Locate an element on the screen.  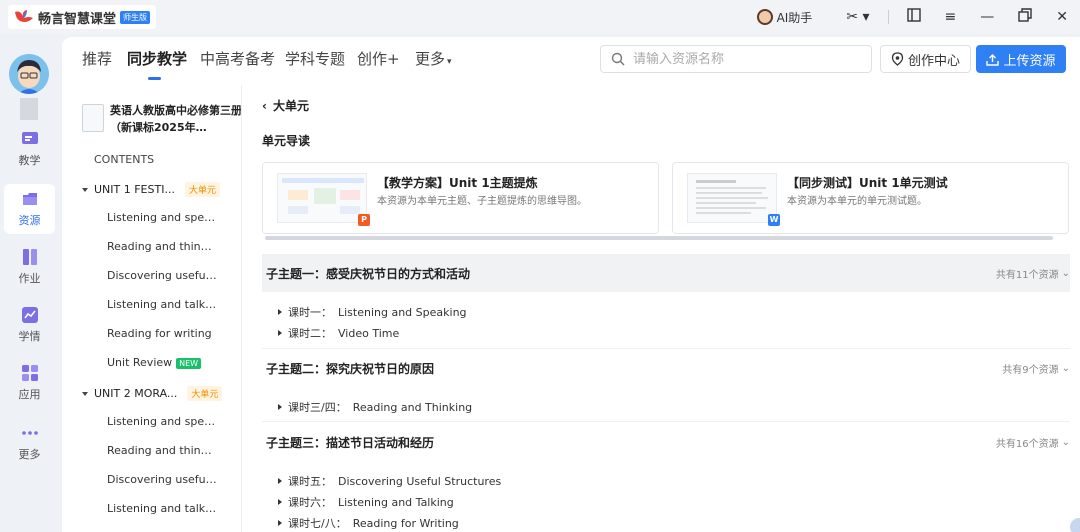
toc-unit-2: UNIT 2 MORA... 大单元 is located at coordinates (152, 393).